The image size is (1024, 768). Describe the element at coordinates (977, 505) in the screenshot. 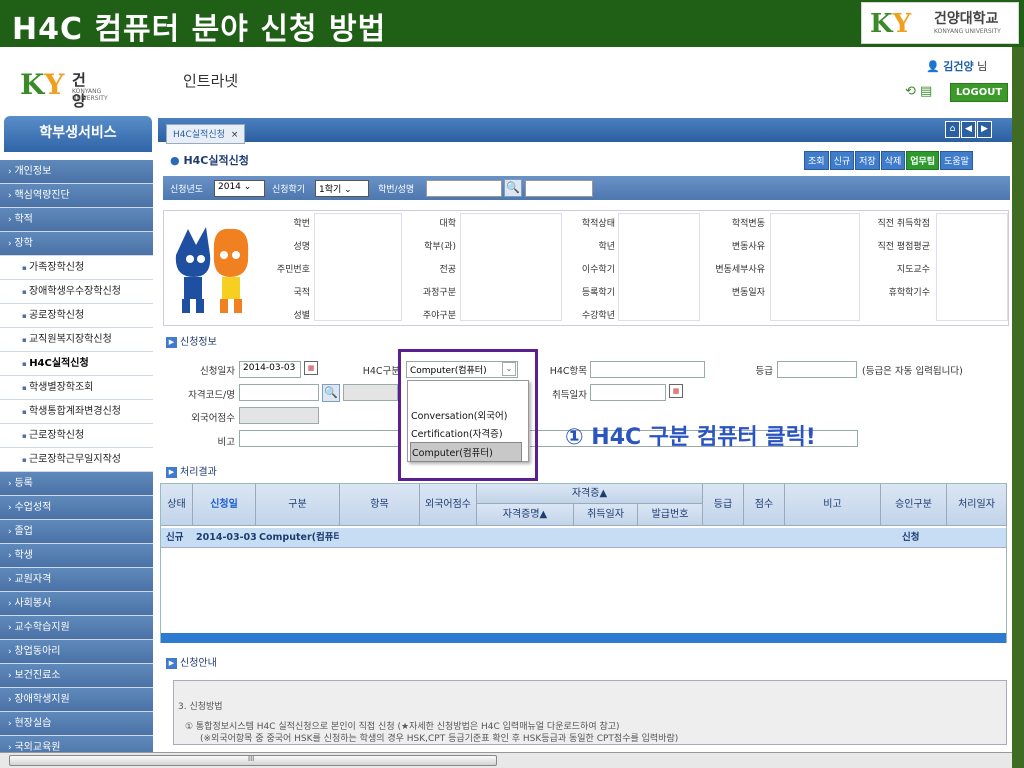

I see `grid-column-header: 처리일자` at that location.